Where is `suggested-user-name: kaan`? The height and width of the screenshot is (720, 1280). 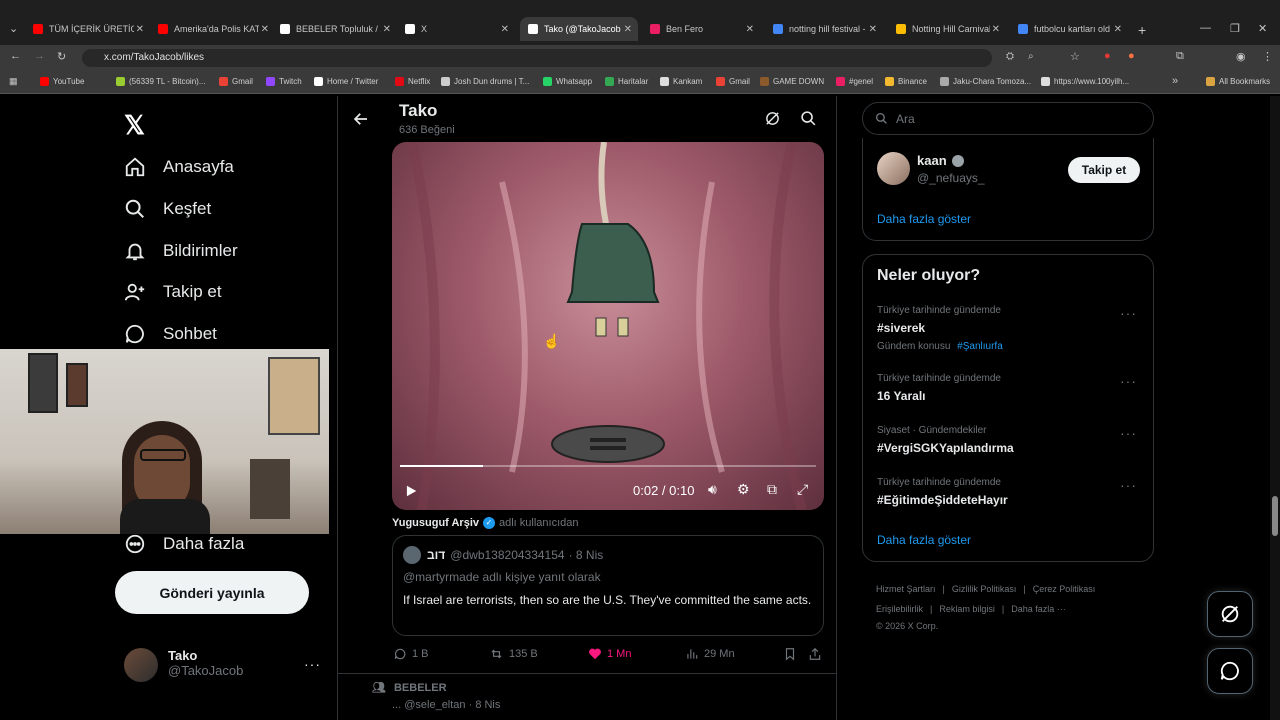
suggested-user-name: kaan is located at coordinates (940, 160).